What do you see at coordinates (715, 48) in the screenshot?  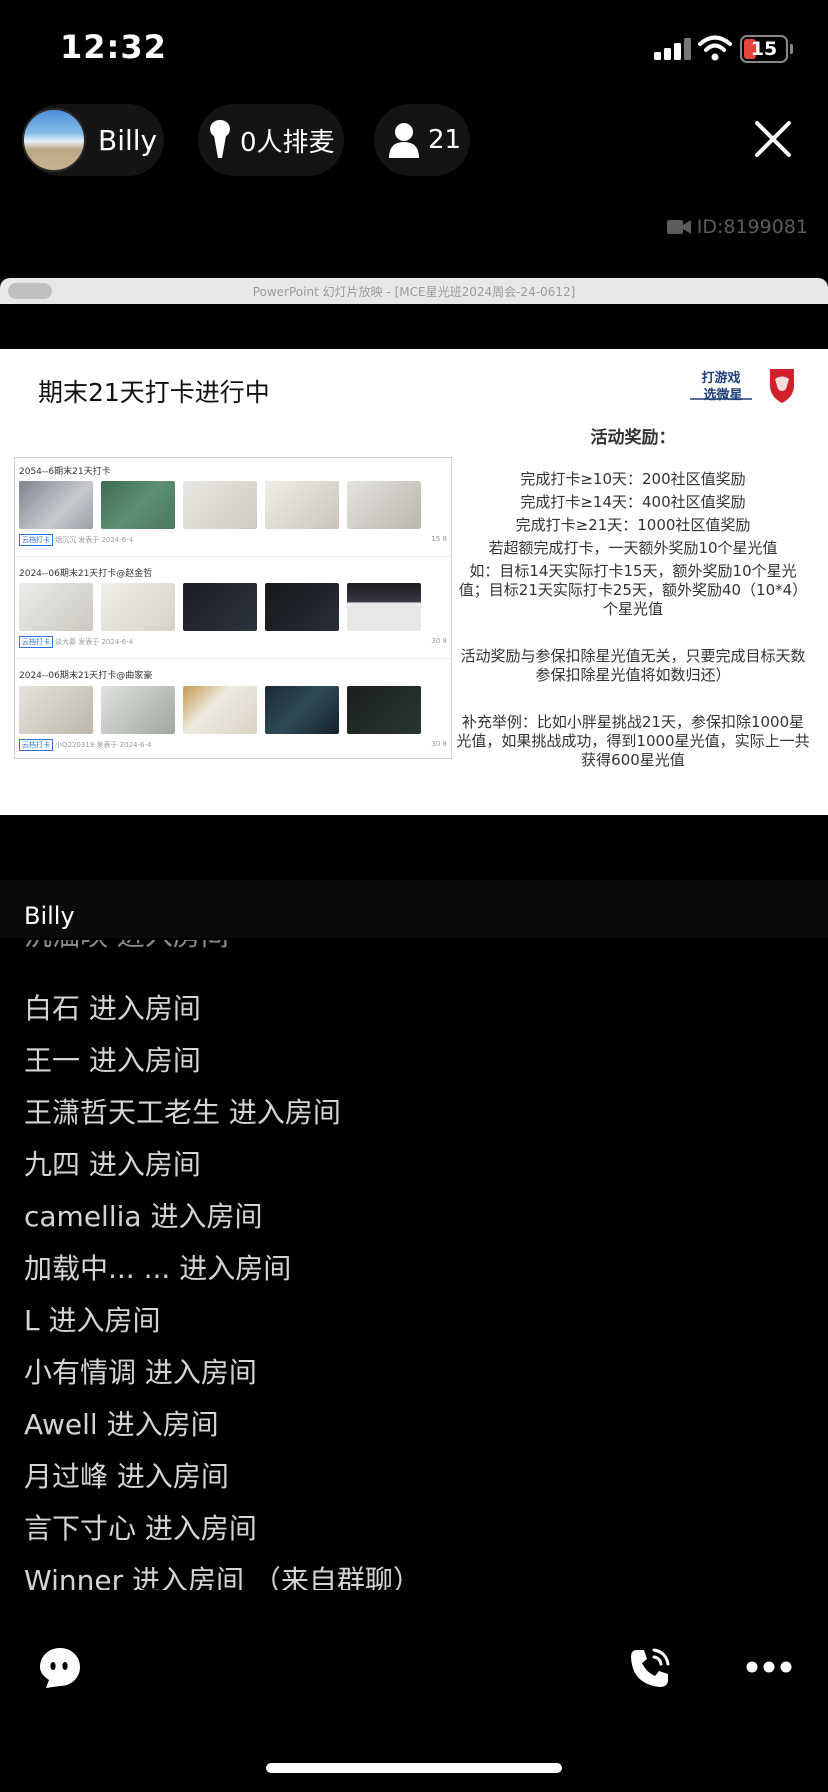 I see `wifi-icon` at bounding box center [715, 48].